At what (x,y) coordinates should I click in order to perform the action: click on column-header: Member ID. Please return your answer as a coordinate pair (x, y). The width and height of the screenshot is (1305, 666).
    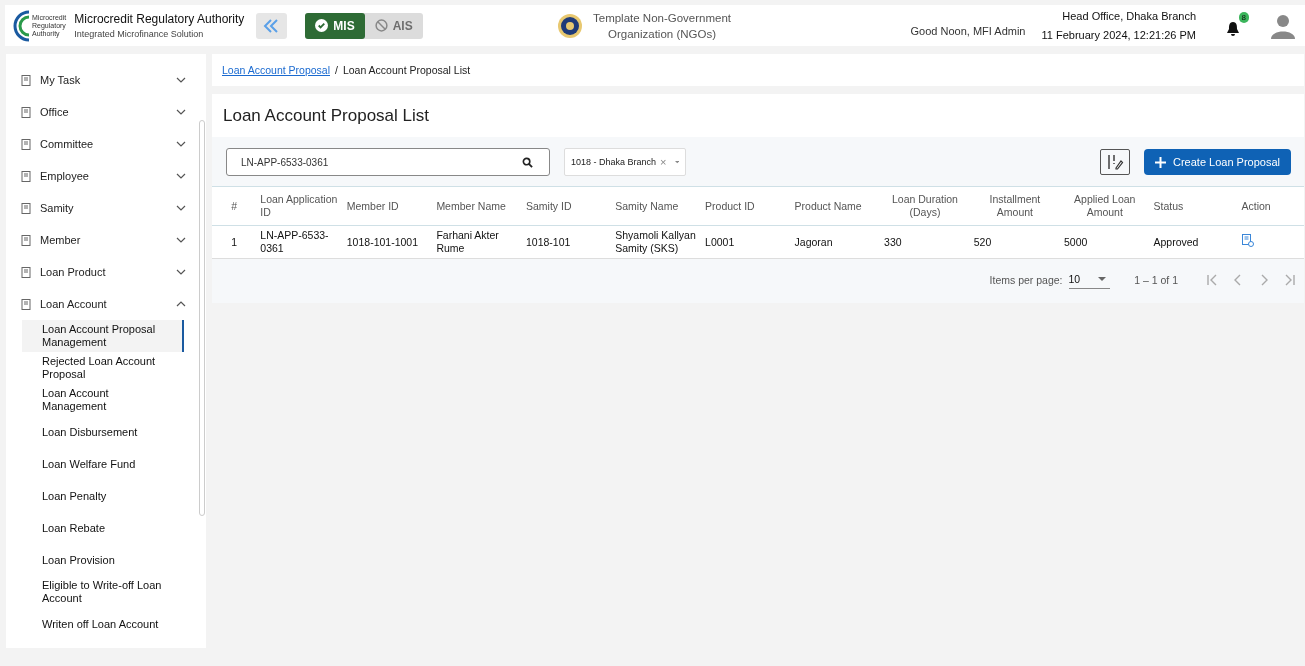
    Looking at the image, I should click on (387, 206).